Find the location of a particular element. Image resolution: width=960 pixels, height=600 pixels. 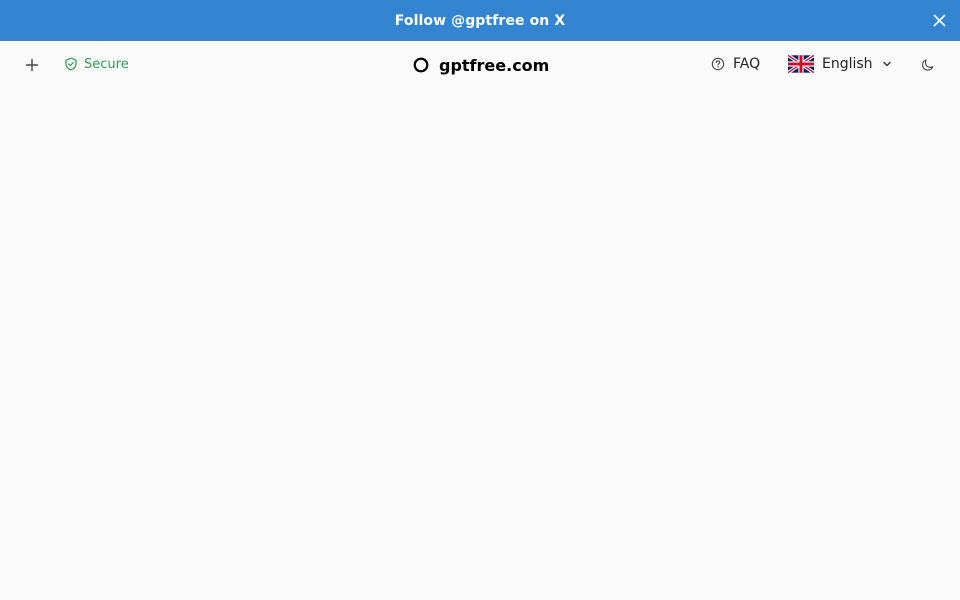

moon-icon is located at coordinates (928, 65).